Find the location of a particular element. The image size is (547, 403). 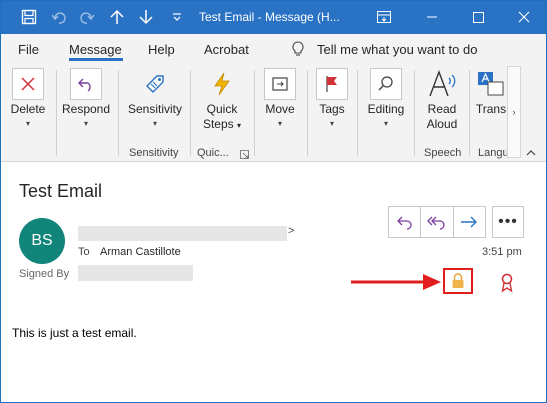

signer-redacted is located at coordinates (135, 273).